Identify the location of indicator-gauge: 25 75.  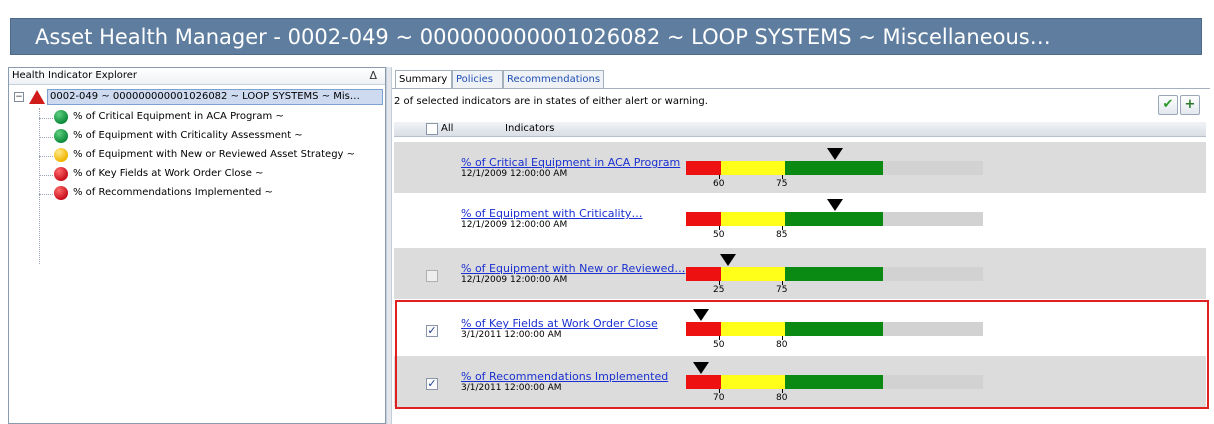
(834, 276).